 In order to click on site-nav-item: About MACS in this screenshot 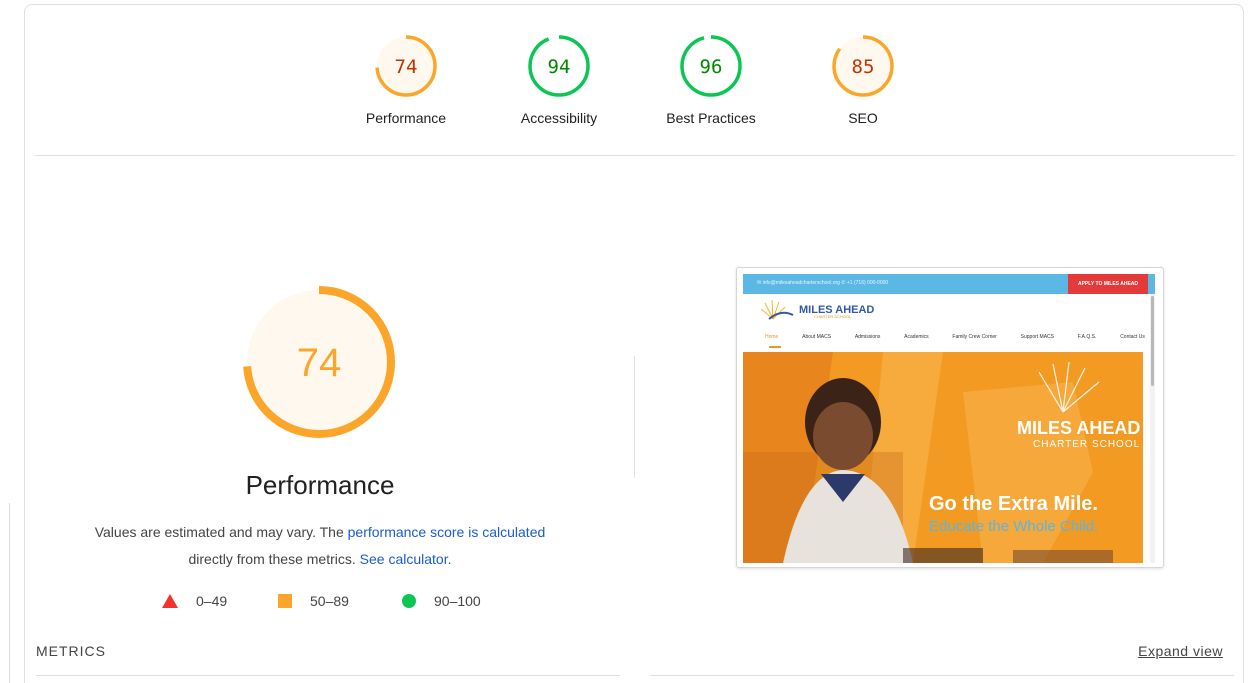, I will do `click(817, 337)`.